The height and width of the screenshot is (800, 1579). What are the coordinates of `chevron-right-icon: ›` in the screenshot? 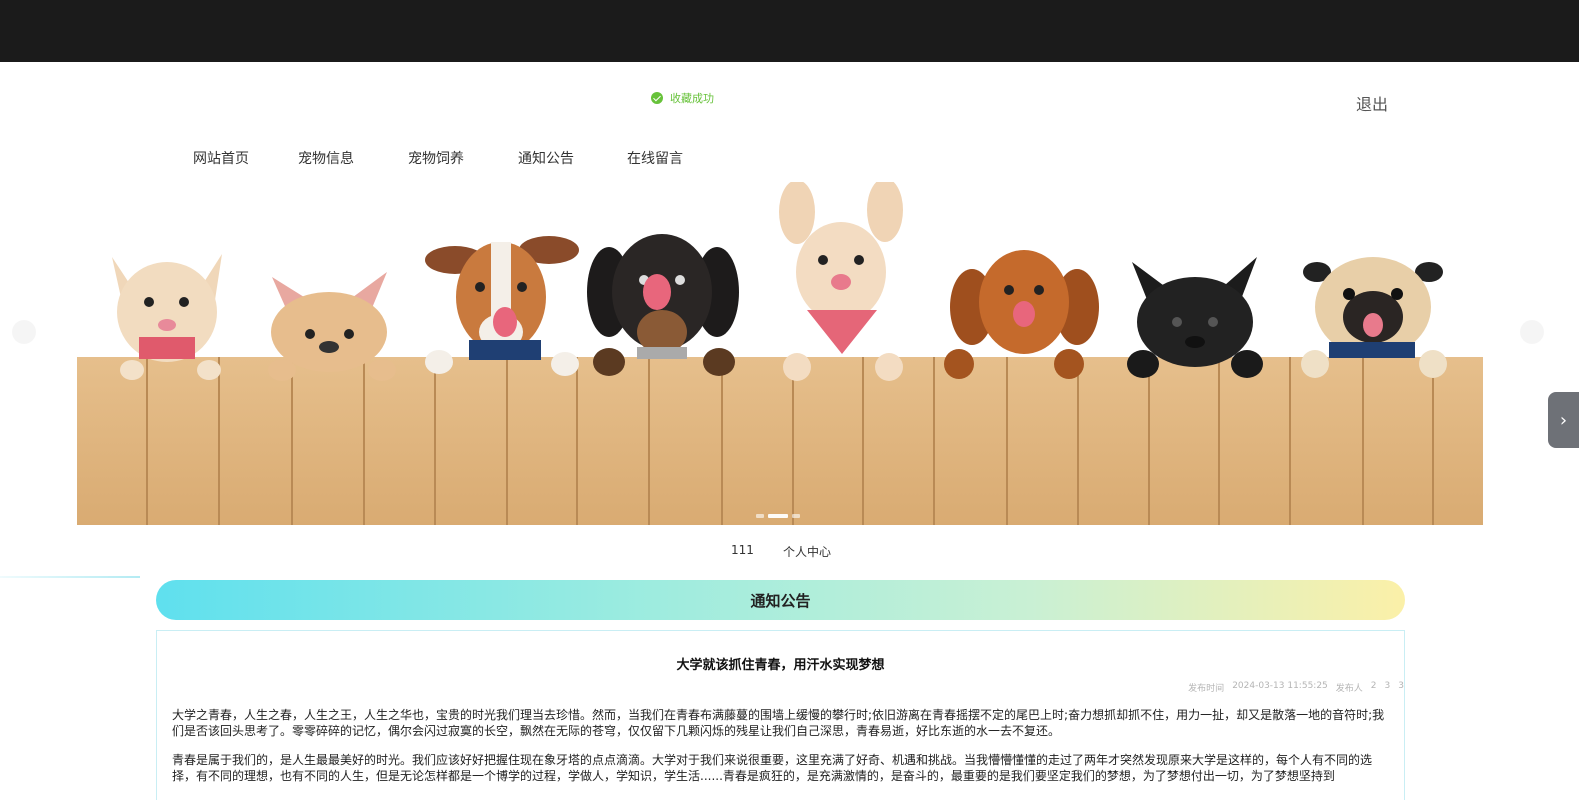 It's located at (1563, 420).